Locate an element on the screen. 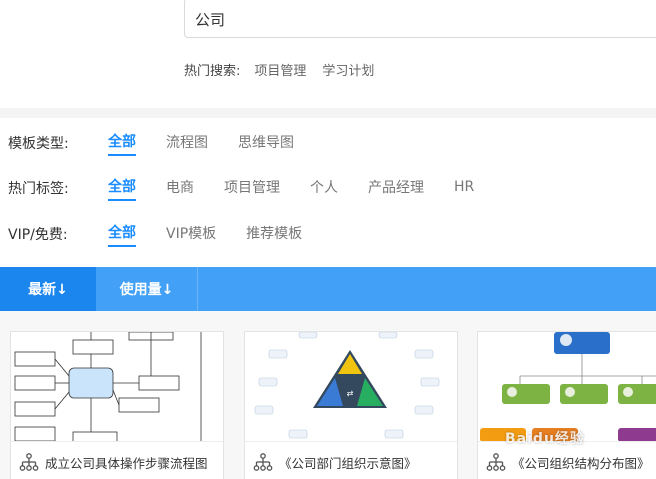  card-footer: 成立公司具体操作步骤流程图 is located at coordinates (117, 460).